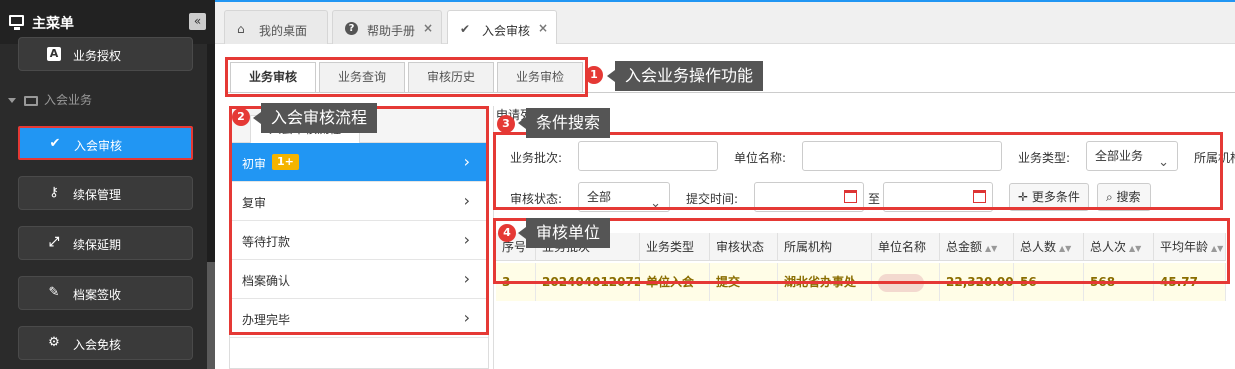  What do you see at coordinates (97, 245) in the screenshot?
I see `sidebar-item-label: 续保延期` at bounding box center [97, 245].